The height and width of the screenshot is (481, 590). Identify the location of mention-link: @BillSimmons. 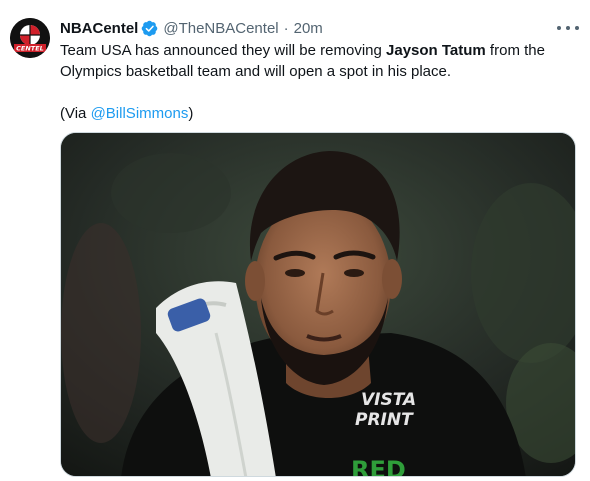
(140, 113).